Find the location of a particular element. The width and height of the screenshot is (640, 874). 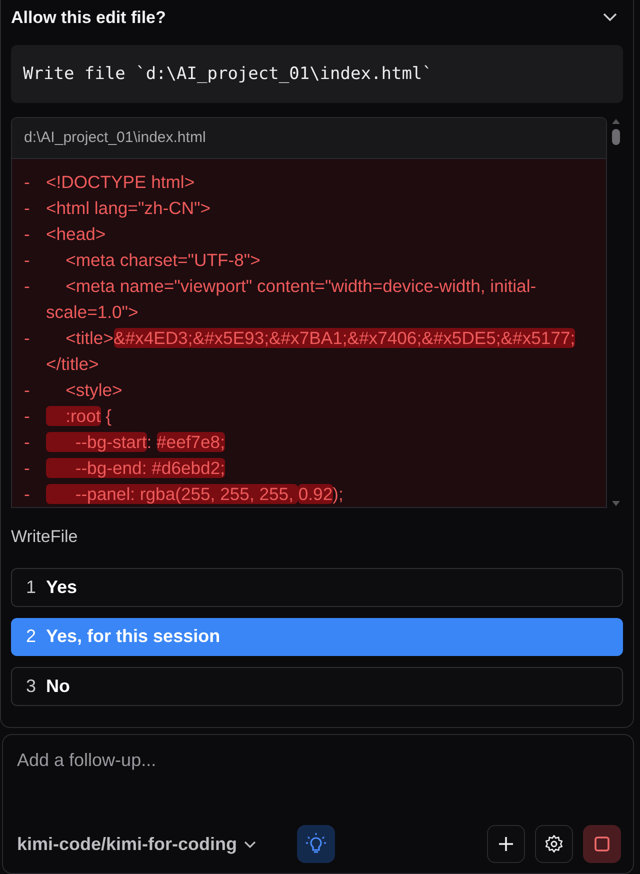

code-line: :root { is located at coordinates (326, 416).